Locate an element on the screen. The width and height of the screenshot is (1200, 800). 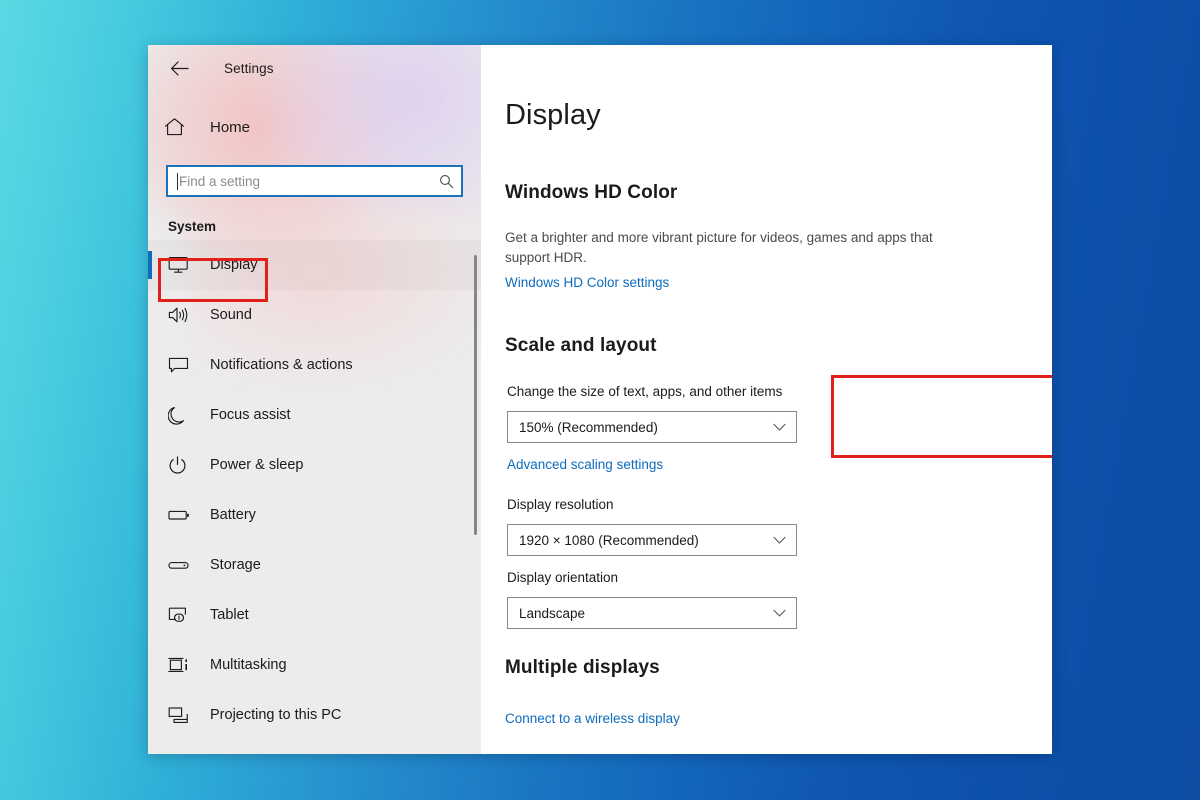
sidebar-group-title: System is located at coordinates (192, 226).